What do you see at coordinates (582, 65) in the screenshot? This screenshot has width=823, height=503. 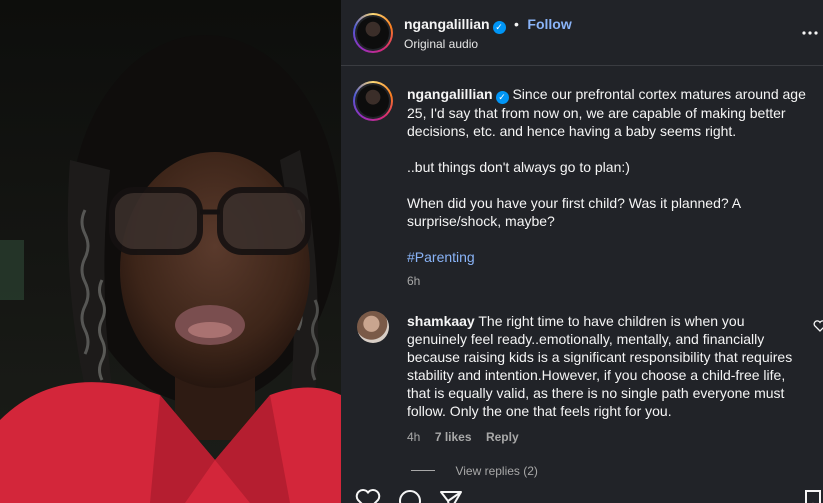 I see `header-divider` at bounding box center [582, 65].